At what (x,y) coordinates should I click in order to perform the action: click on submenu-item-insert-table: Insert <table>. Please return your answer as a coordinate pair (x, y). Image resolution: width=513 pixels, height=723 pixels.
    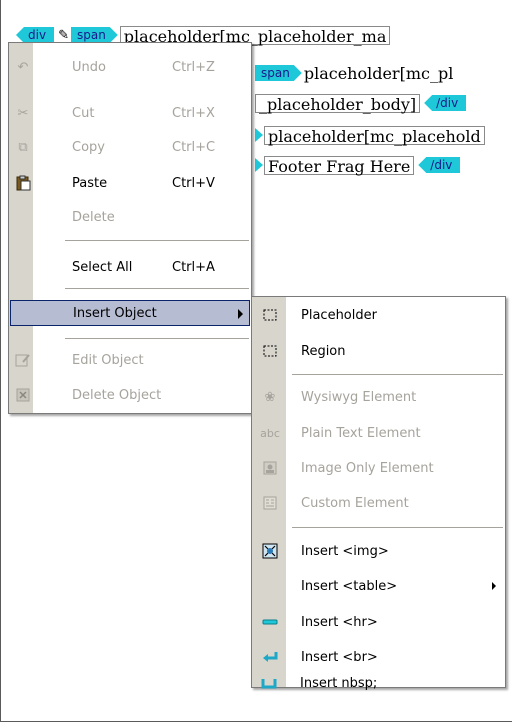
    Looking at the image, I should click on (378, 586).